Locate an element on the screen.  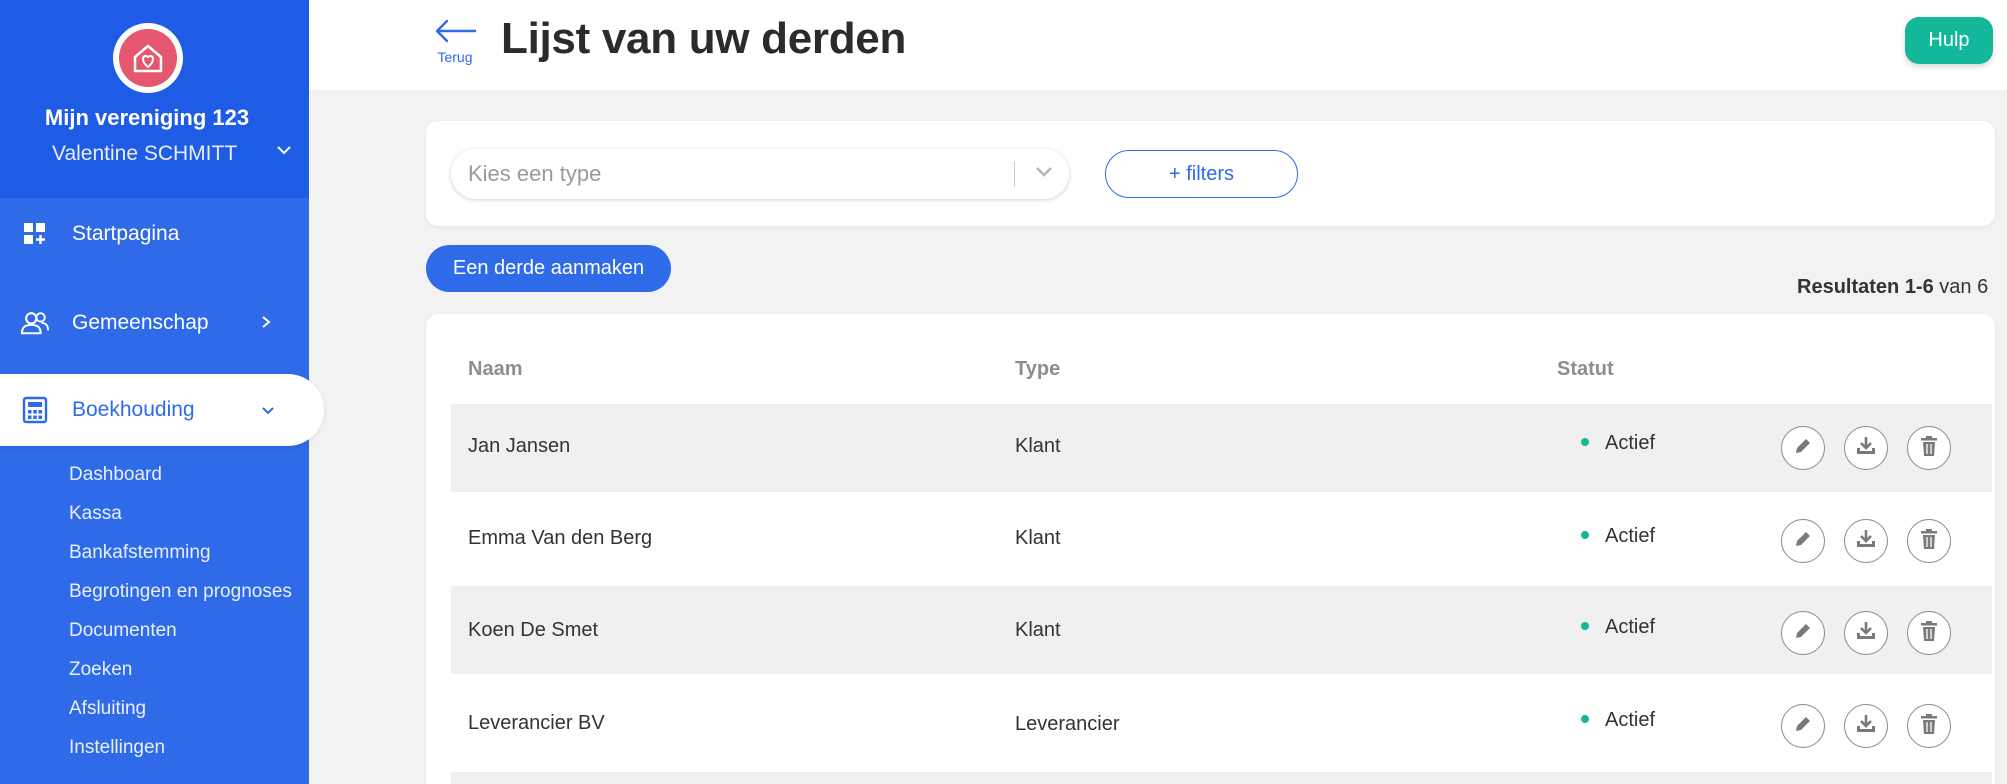
create-third-party-button: Een derde aanmaken is located at coordinates (548, 268).